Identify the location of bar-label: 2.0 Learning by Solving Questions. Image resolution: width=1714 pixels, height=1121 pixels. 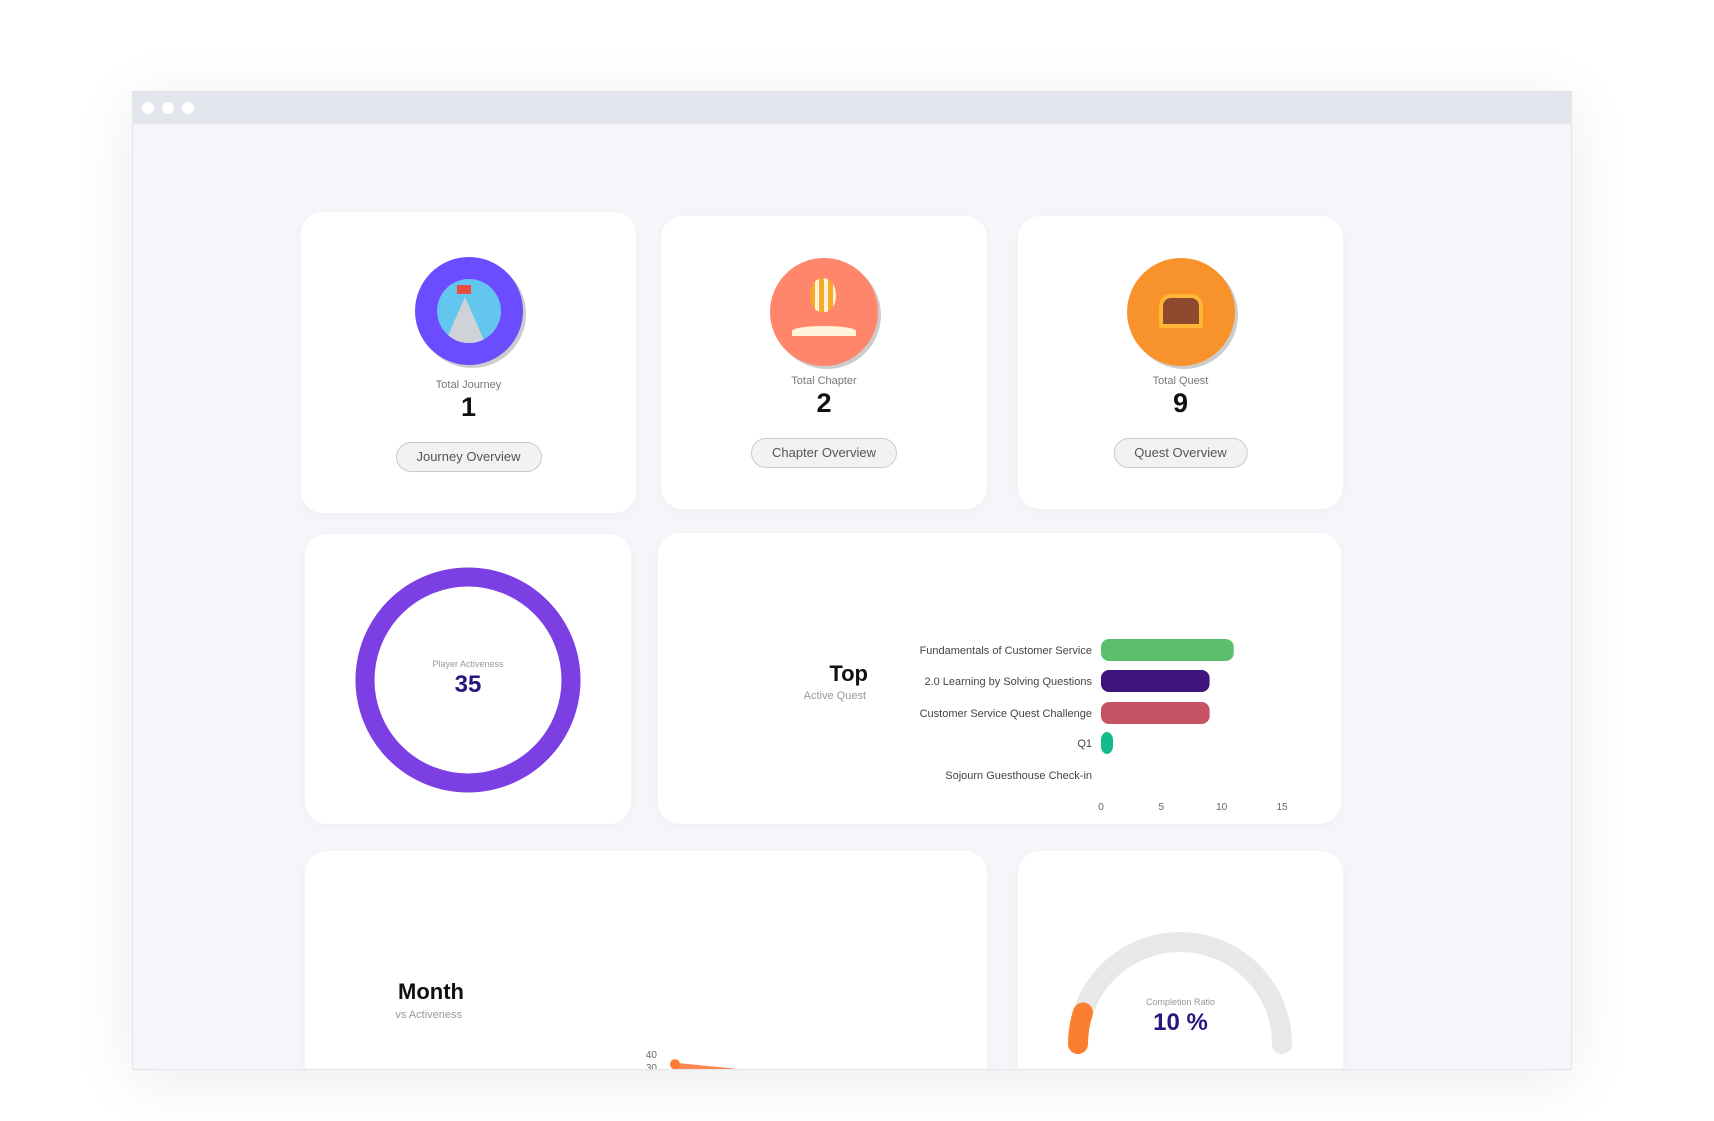
(1008, 682).